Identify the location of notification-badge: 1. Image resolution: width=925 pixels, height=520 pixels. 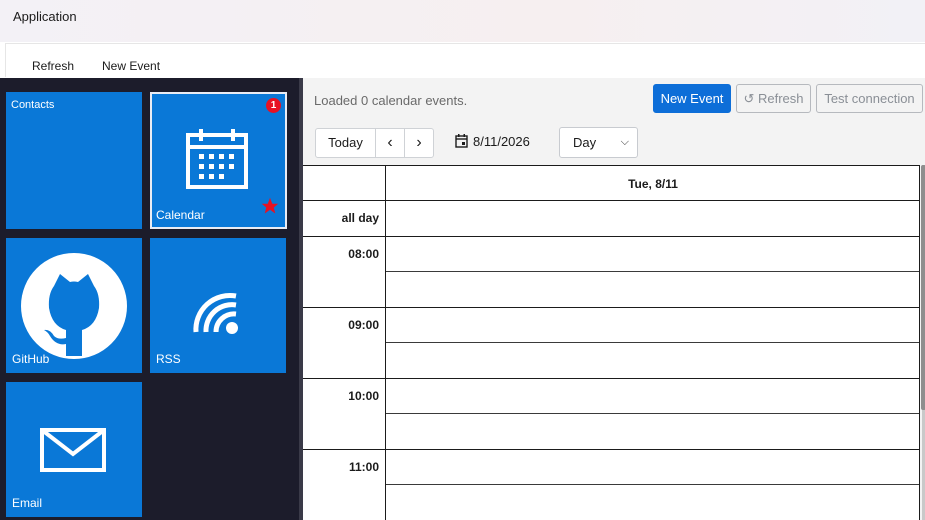
(273, 105).